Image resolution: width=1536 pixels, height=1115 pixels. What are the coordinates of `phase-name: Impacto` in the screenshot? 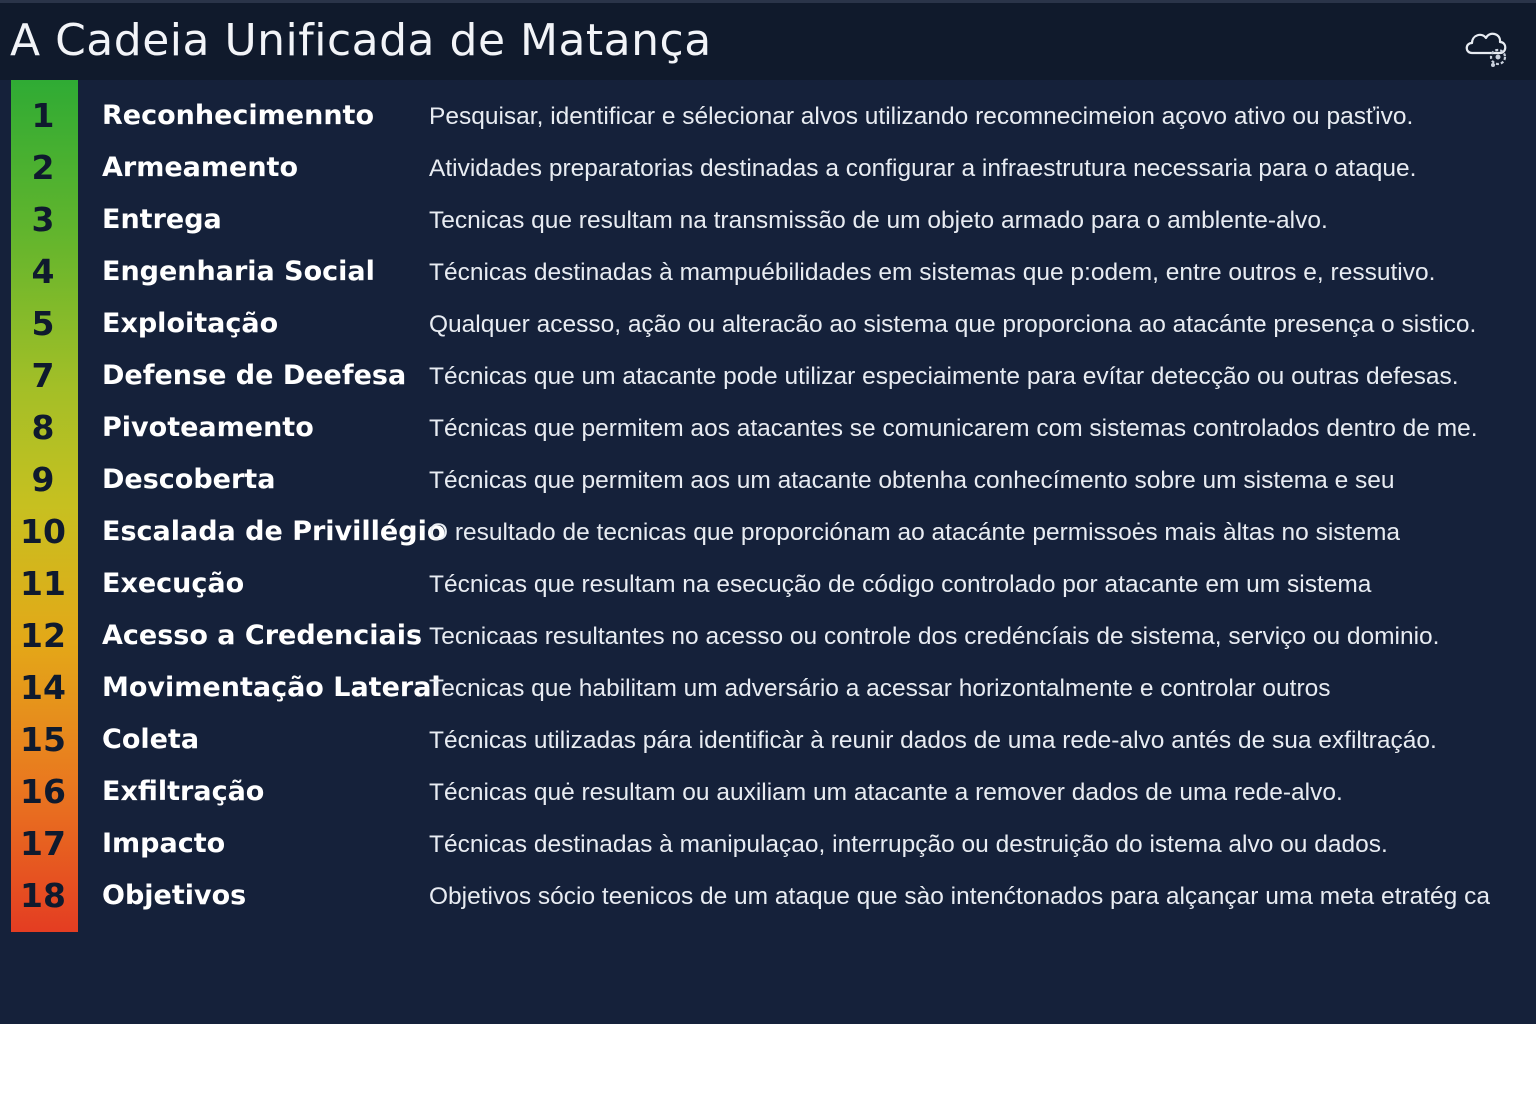 It's located at (164, 843).